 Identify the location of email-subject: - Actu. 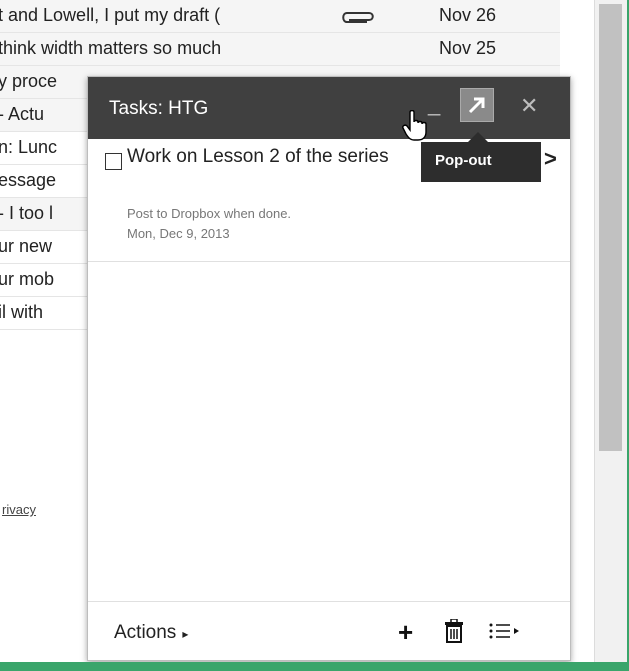
(22, 114).